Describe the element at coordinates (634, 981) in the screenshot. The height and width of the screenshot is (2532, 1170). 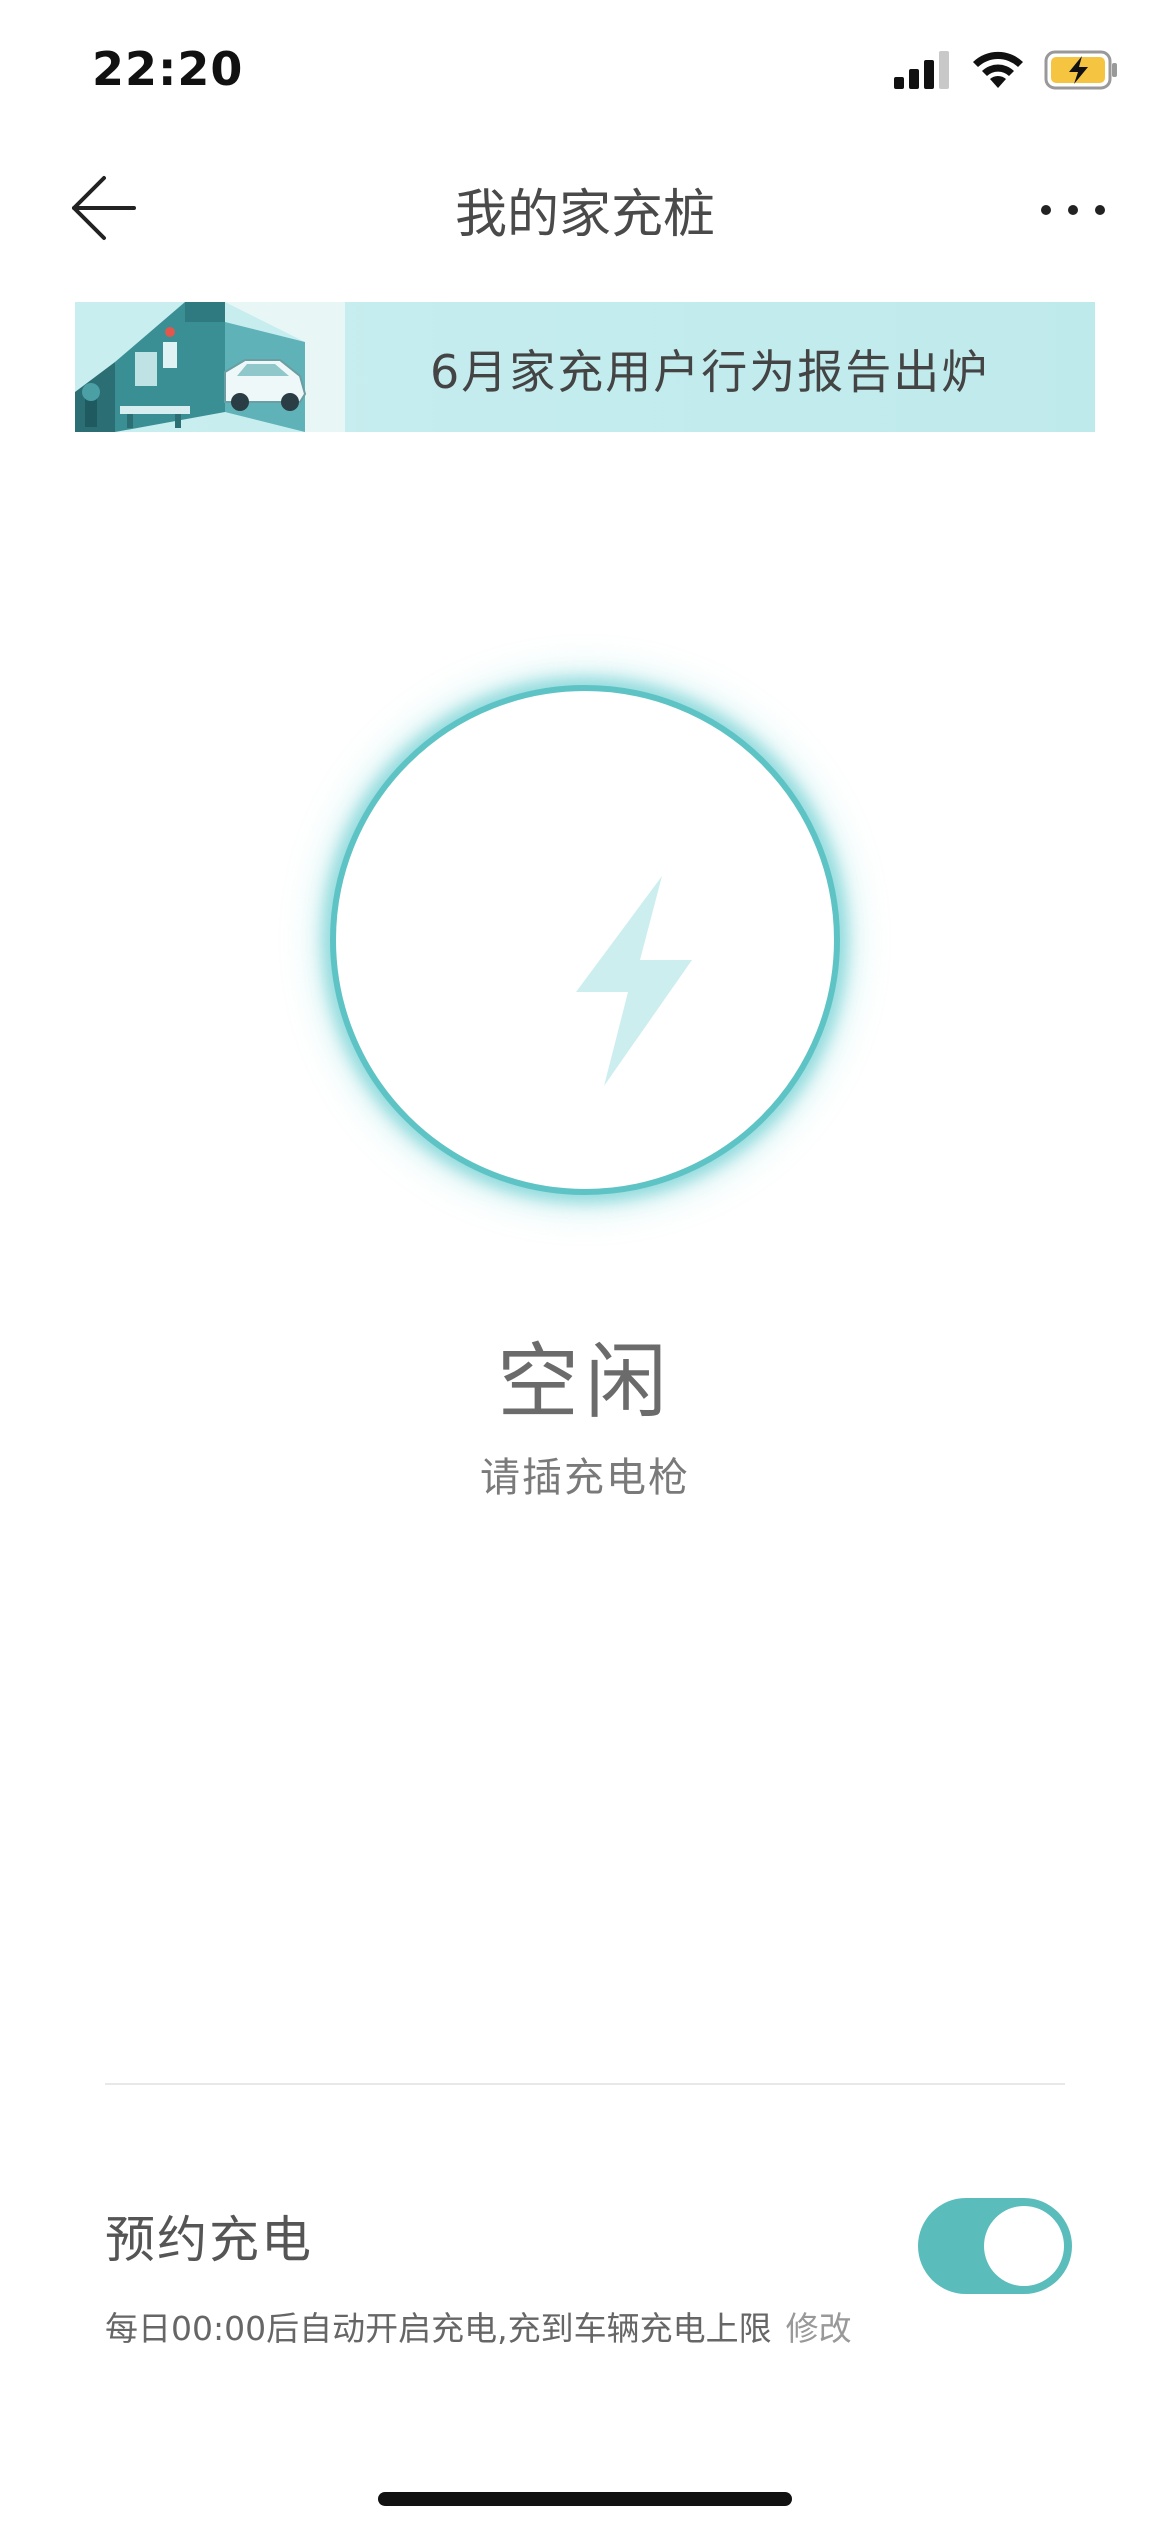
I see `lightning-bolt-icon` at that location.